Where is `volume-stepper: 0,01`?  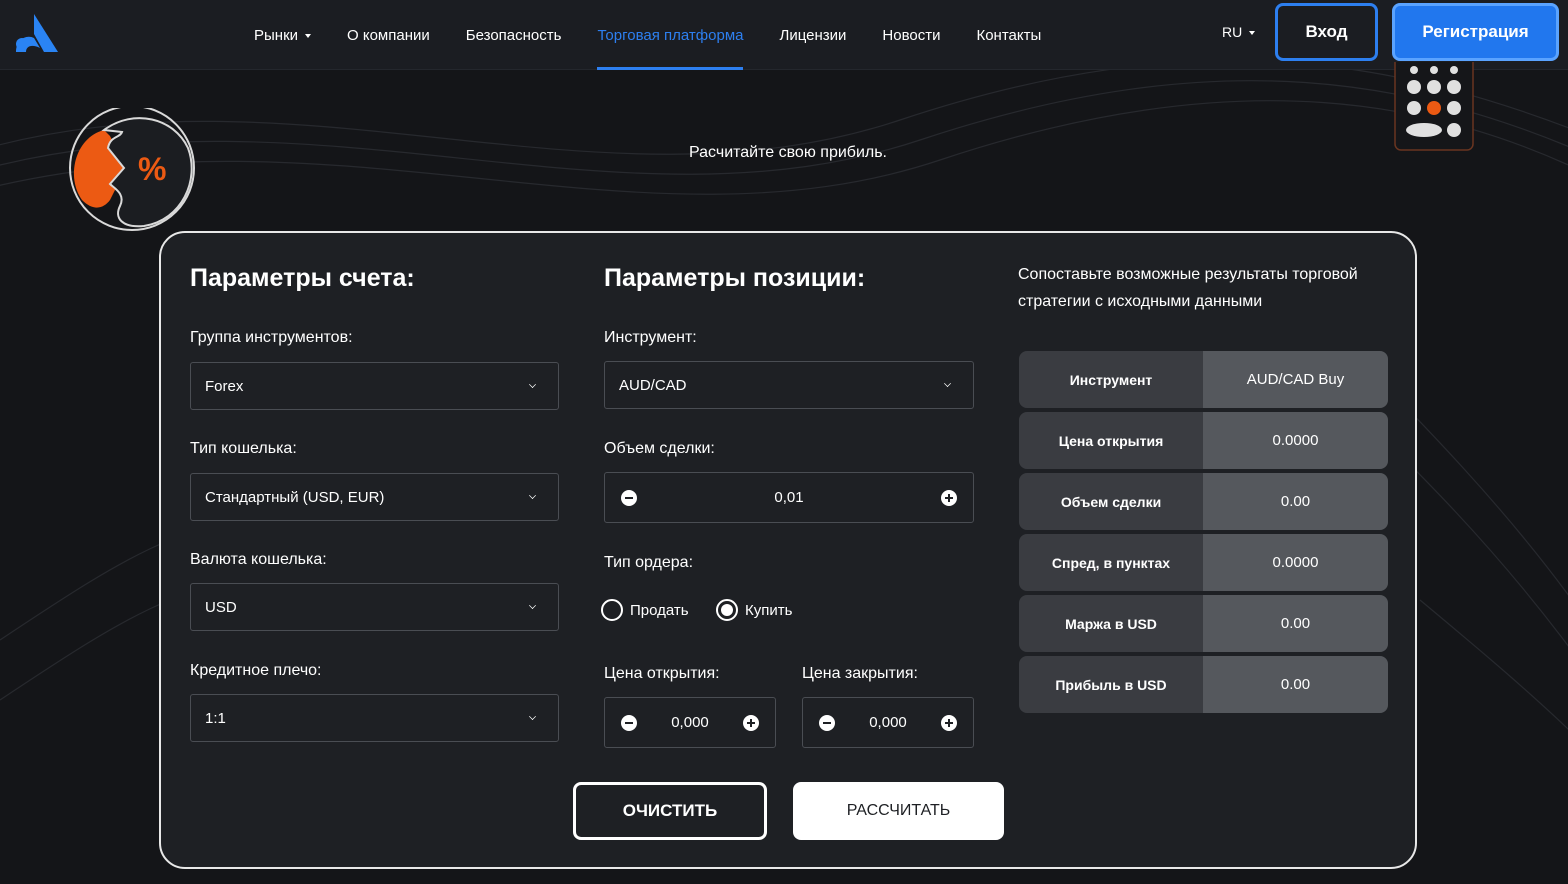 volume-stepper: 0,01 is located at coordinates (789, 497).